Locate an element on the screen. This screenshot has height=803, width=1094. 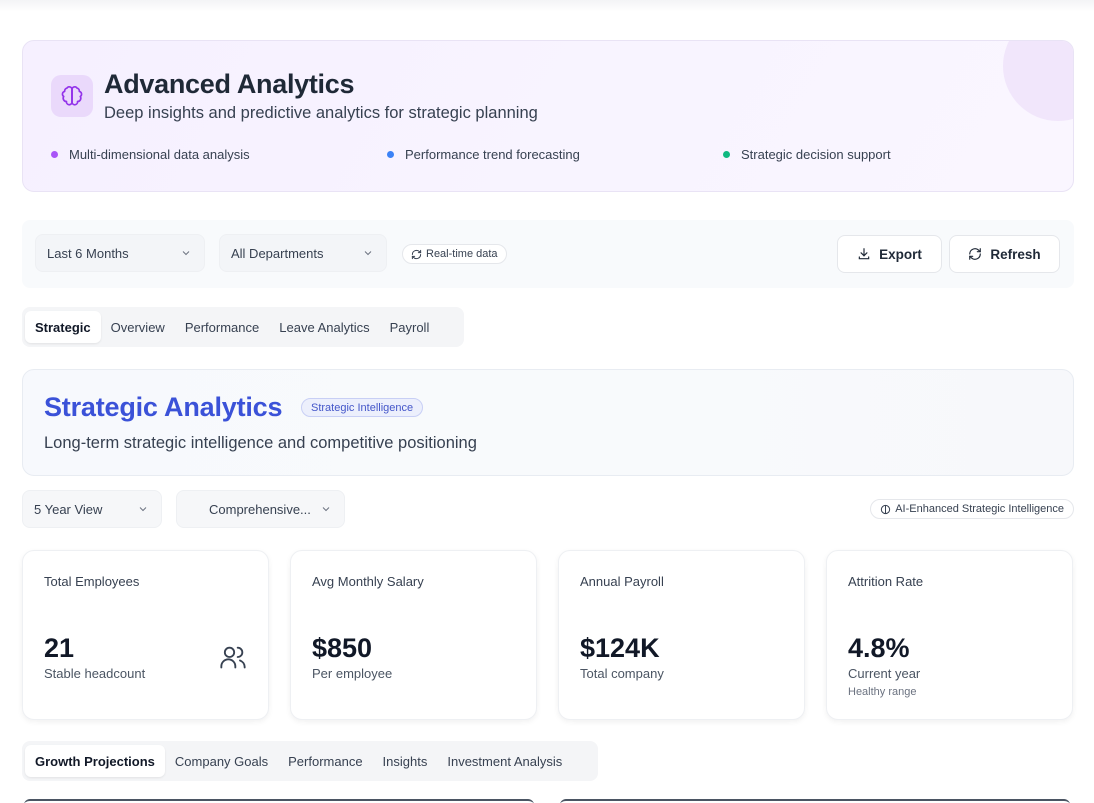
tab-company-goals: Company Goals is located at coordinates (221, 761).